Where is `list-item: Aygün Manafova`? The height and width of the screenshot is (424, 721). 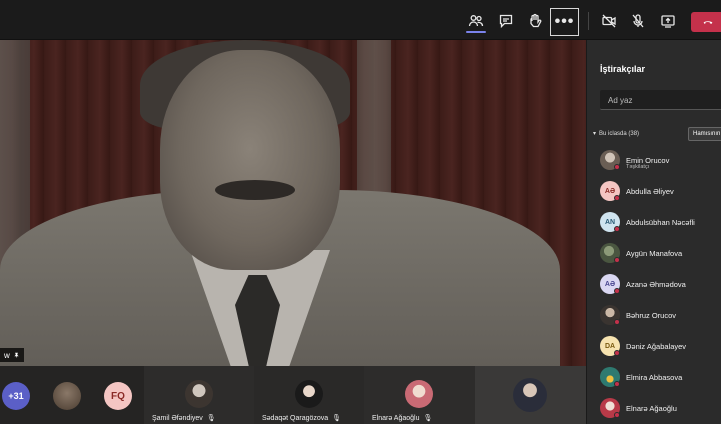 list-item: Aygün Manafova is located at coordinates (660, 254).